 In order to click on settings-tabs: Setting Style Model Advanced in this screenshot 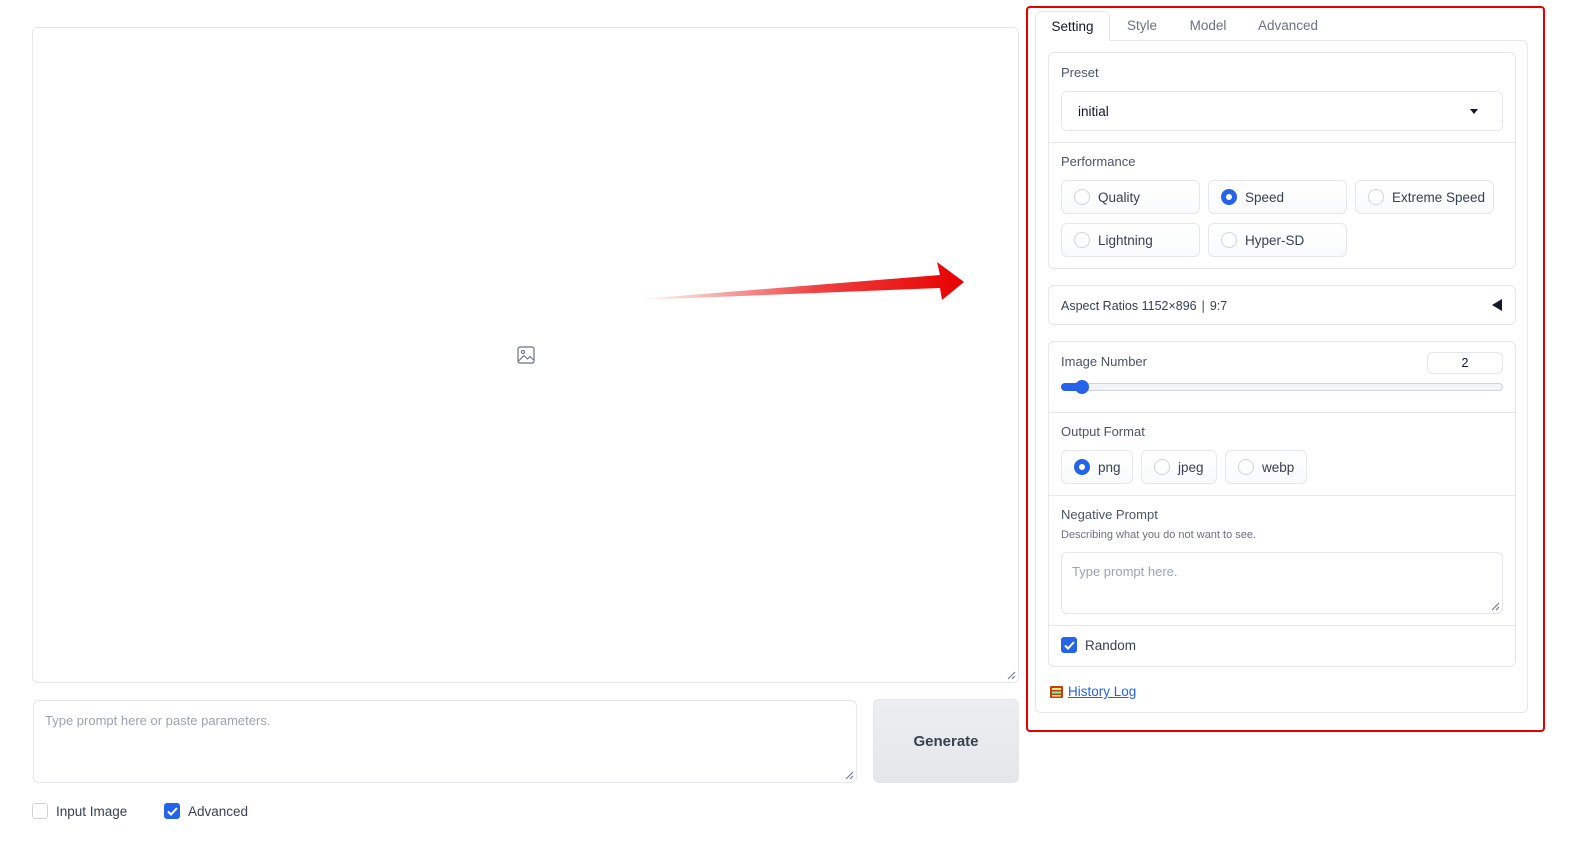, I will do `click(1184, 26)`.